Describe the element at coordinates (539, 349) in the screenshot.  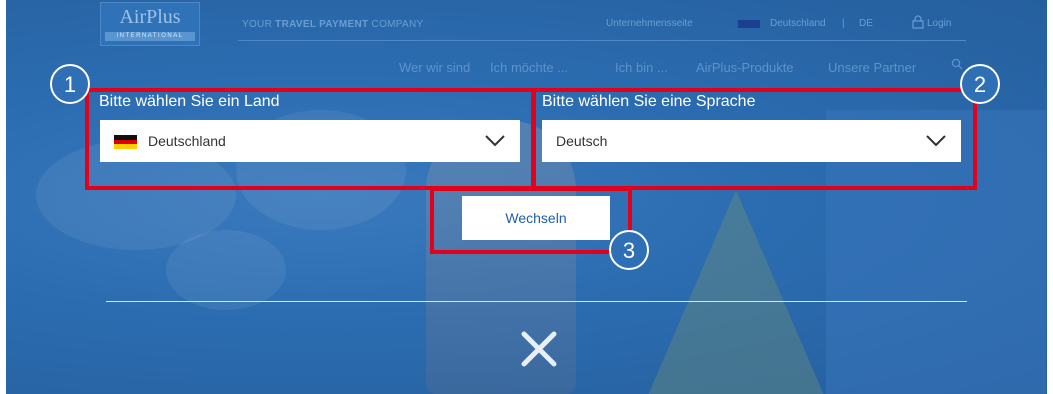
I see `close-icon` at that location.